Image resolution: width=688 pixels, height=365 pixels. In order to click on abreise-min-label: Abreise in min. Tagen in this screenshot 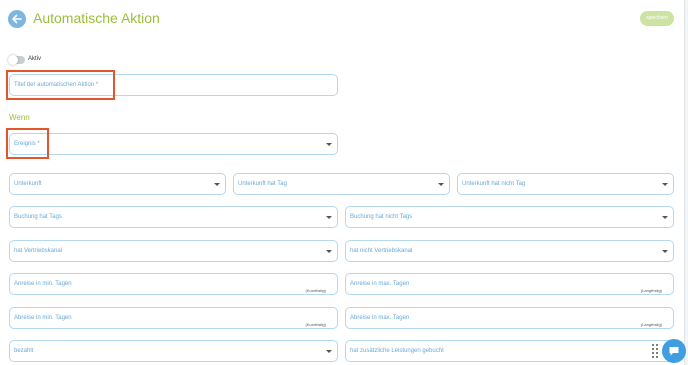, I will do `click(43, 318)`.